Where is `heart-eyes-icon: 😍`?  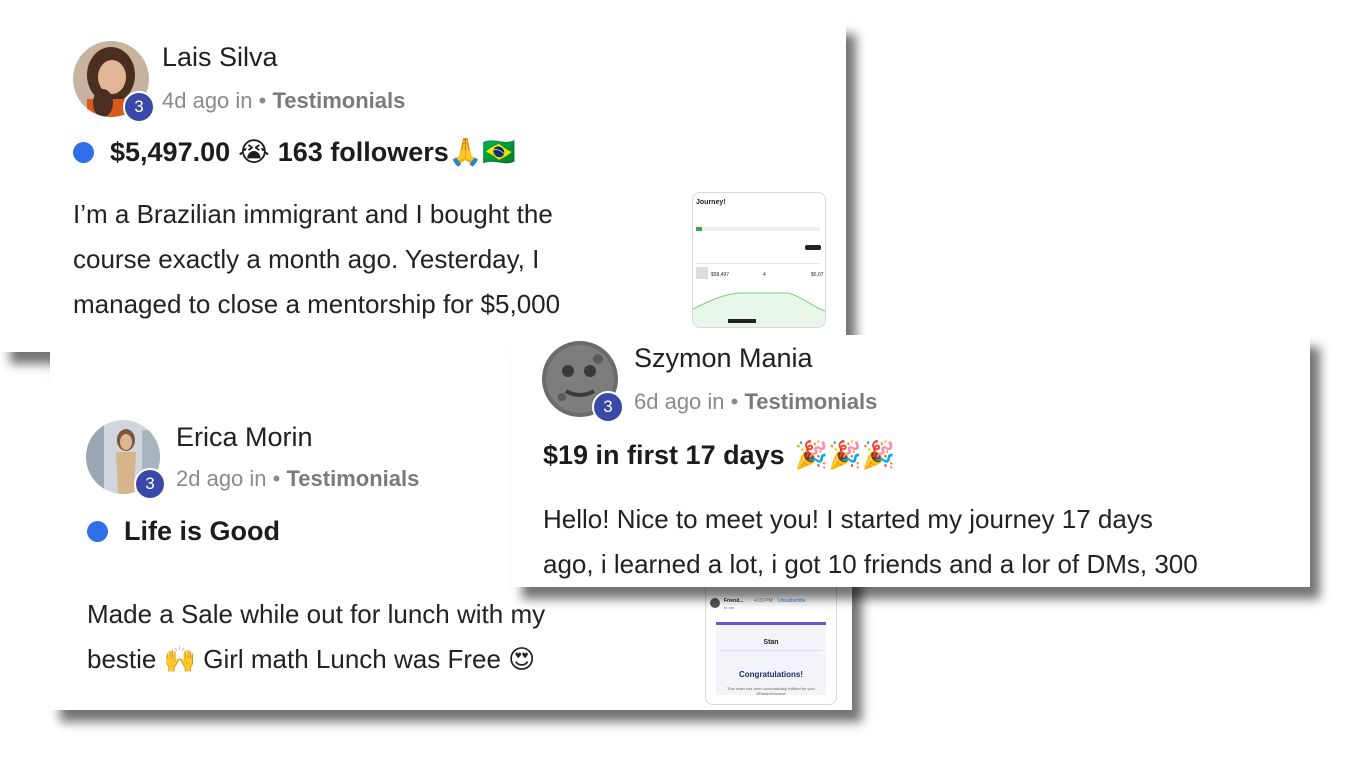
heart-eyes-icon: 😍 is located at coordinates (522, 660).